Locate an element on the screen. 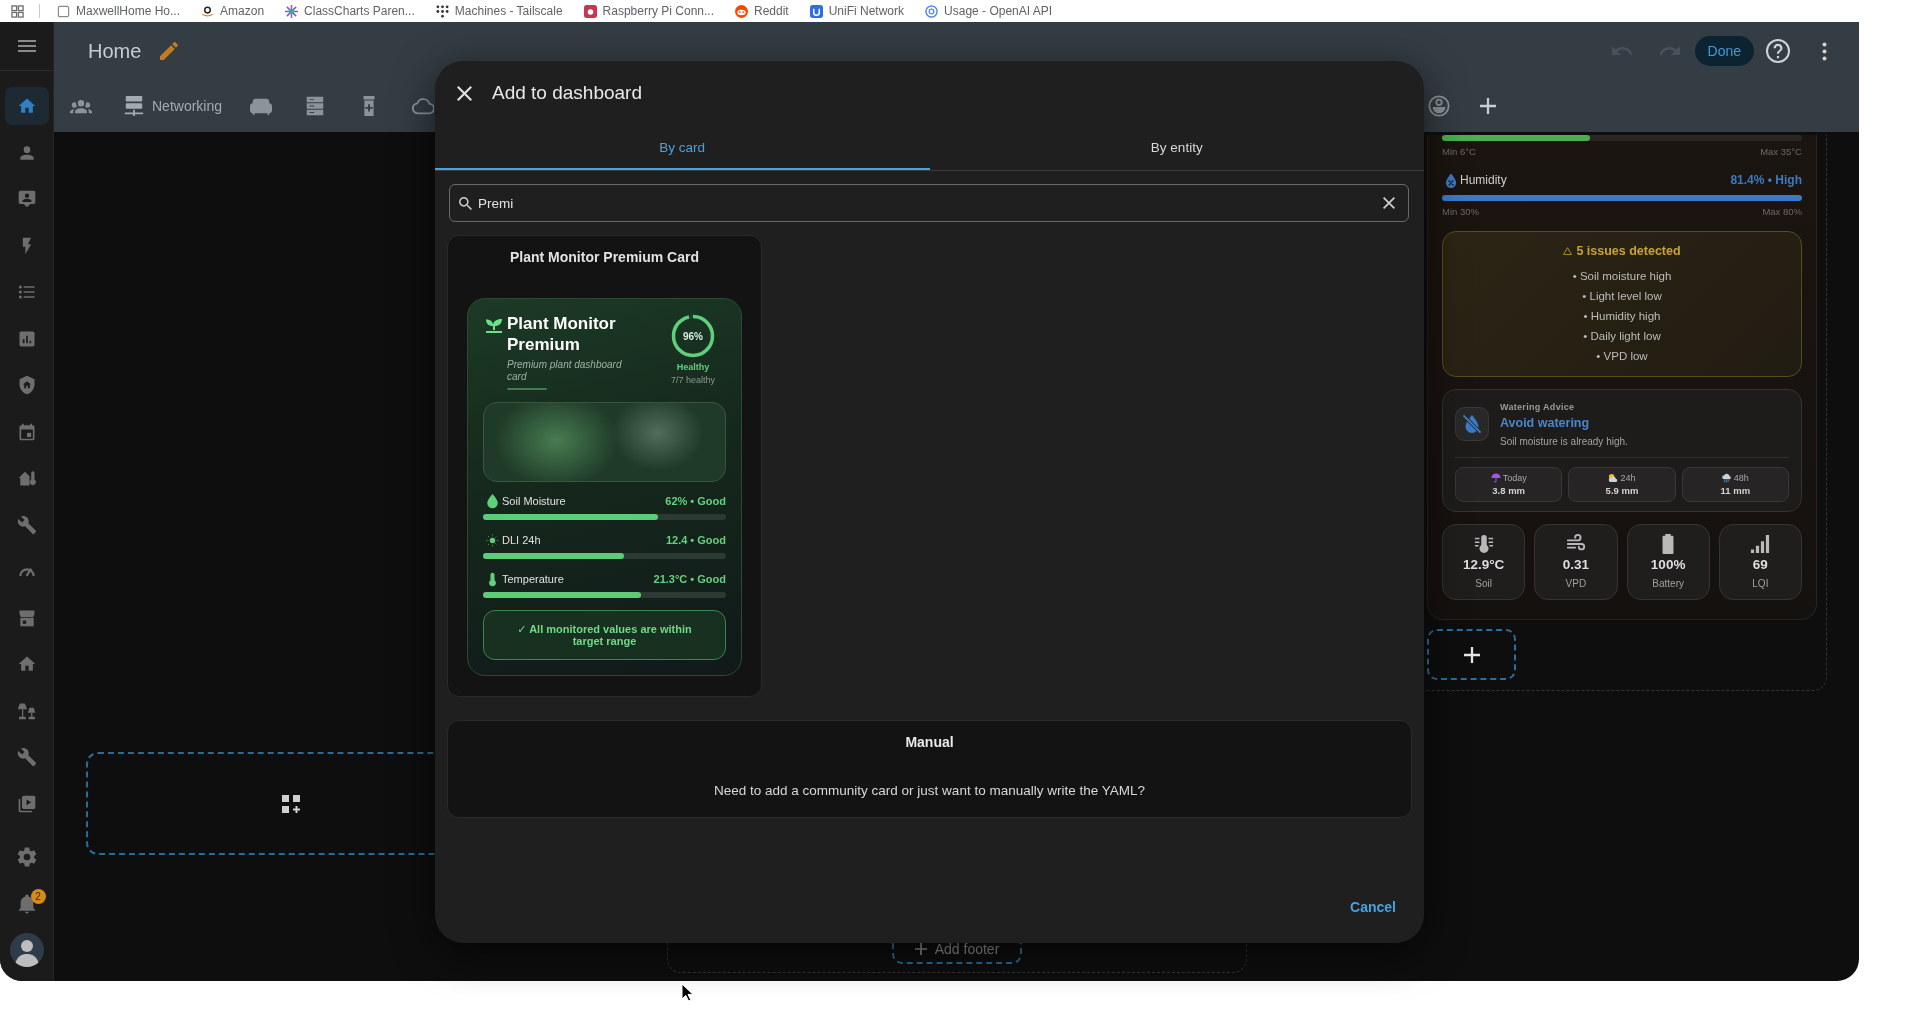 The height and width of the screenshot is (1018, 1920). person-badge-icon is located at coordinates (26, 199).